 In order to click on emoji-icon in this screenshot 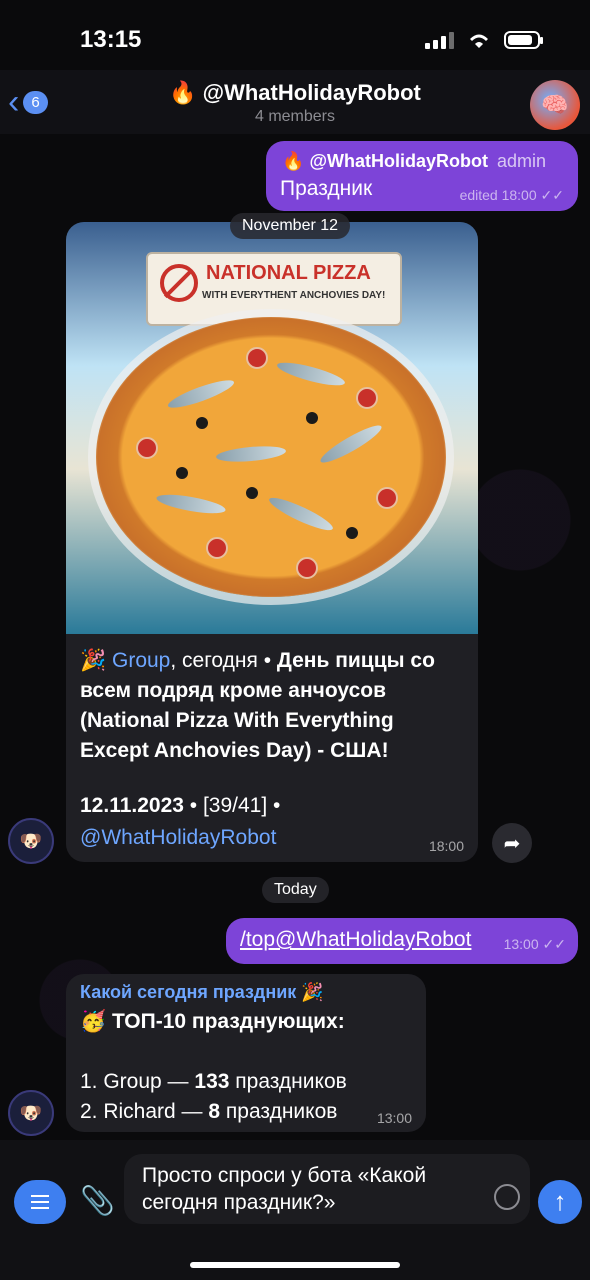, I will do `click(507, 1197)`.